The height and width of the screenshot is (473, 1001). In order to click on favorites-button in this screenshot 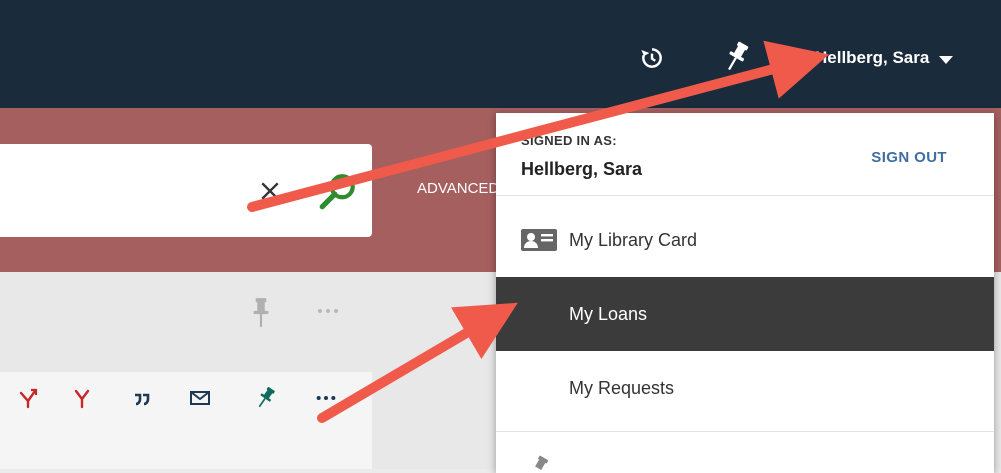, I will do `click(737, 57)`.